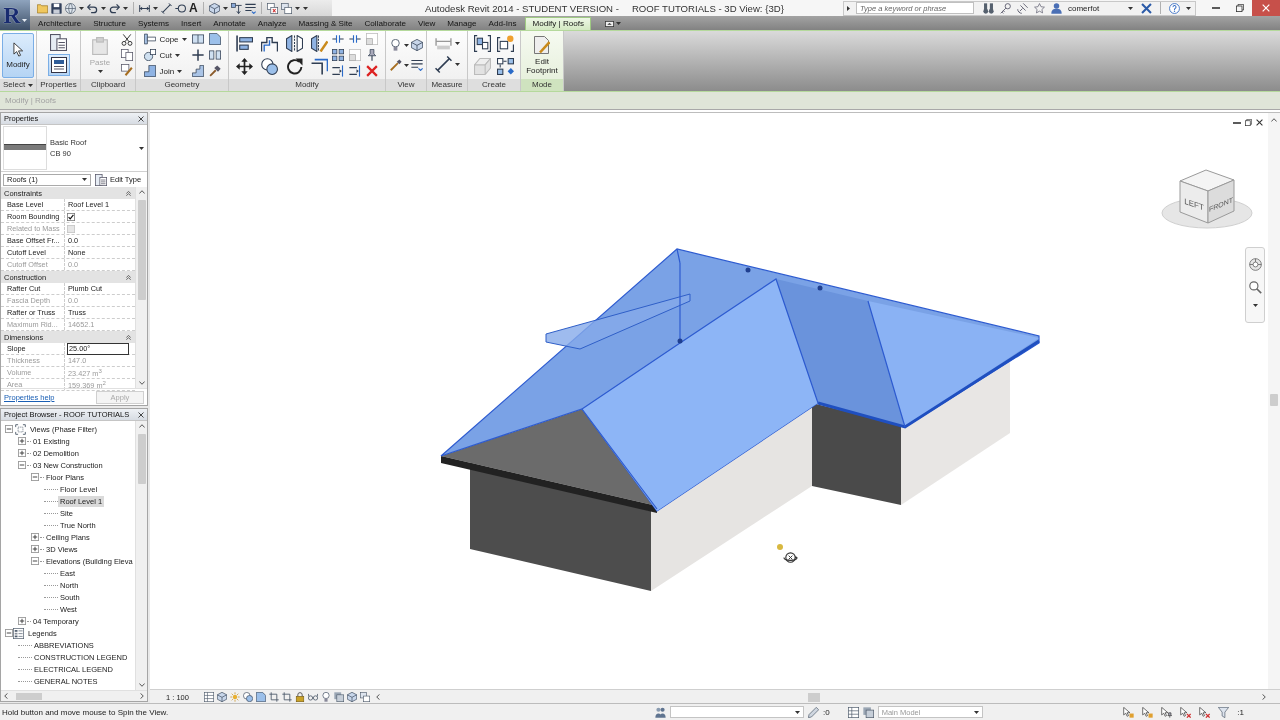  Describe the element at coordinates (338, 697) in the screenshot. I see `layers-icon` at that location.